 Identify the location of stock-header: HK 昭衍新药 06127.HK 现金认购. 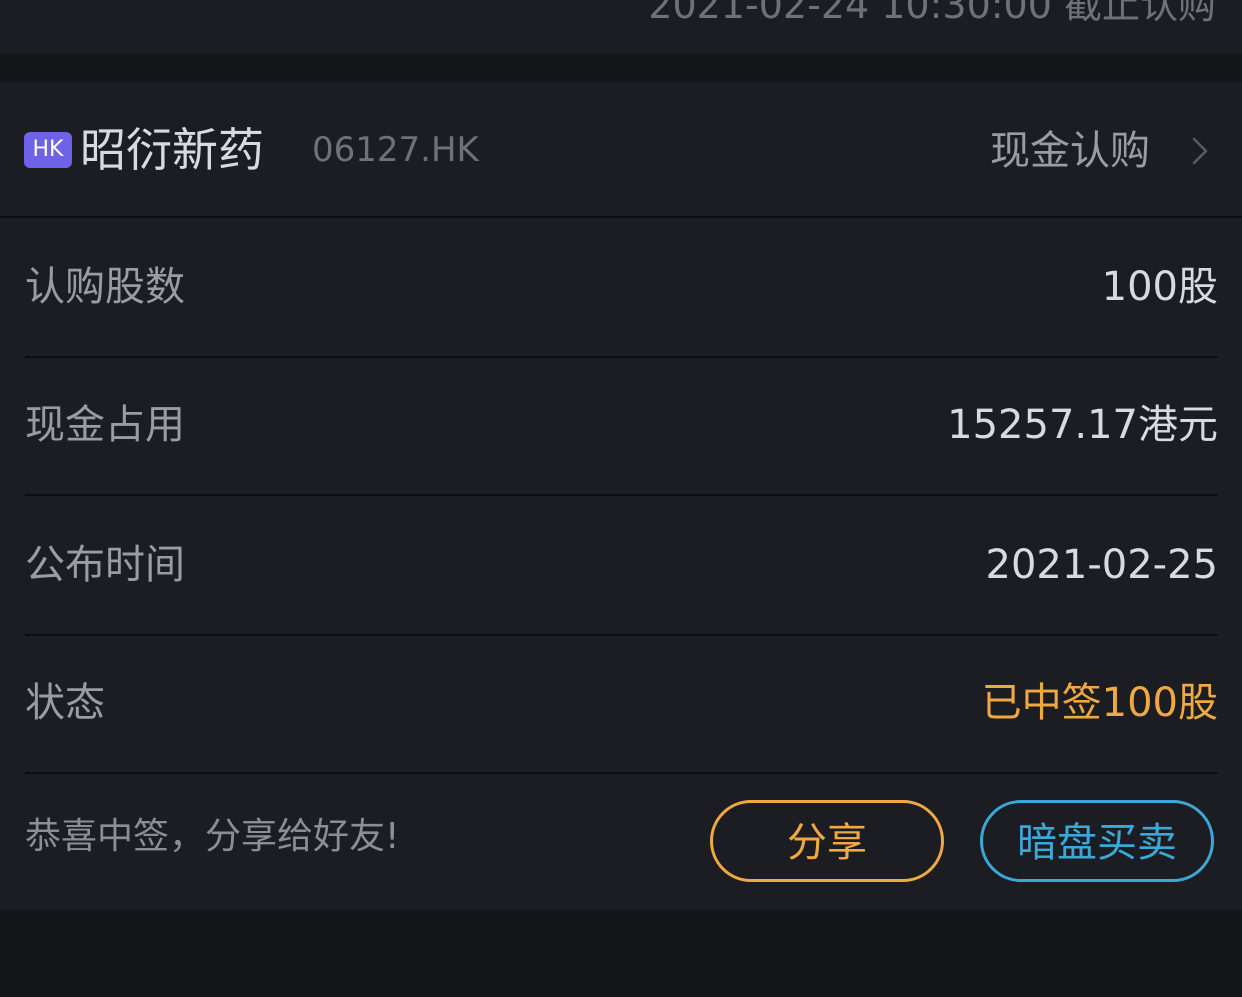
(621, 150).